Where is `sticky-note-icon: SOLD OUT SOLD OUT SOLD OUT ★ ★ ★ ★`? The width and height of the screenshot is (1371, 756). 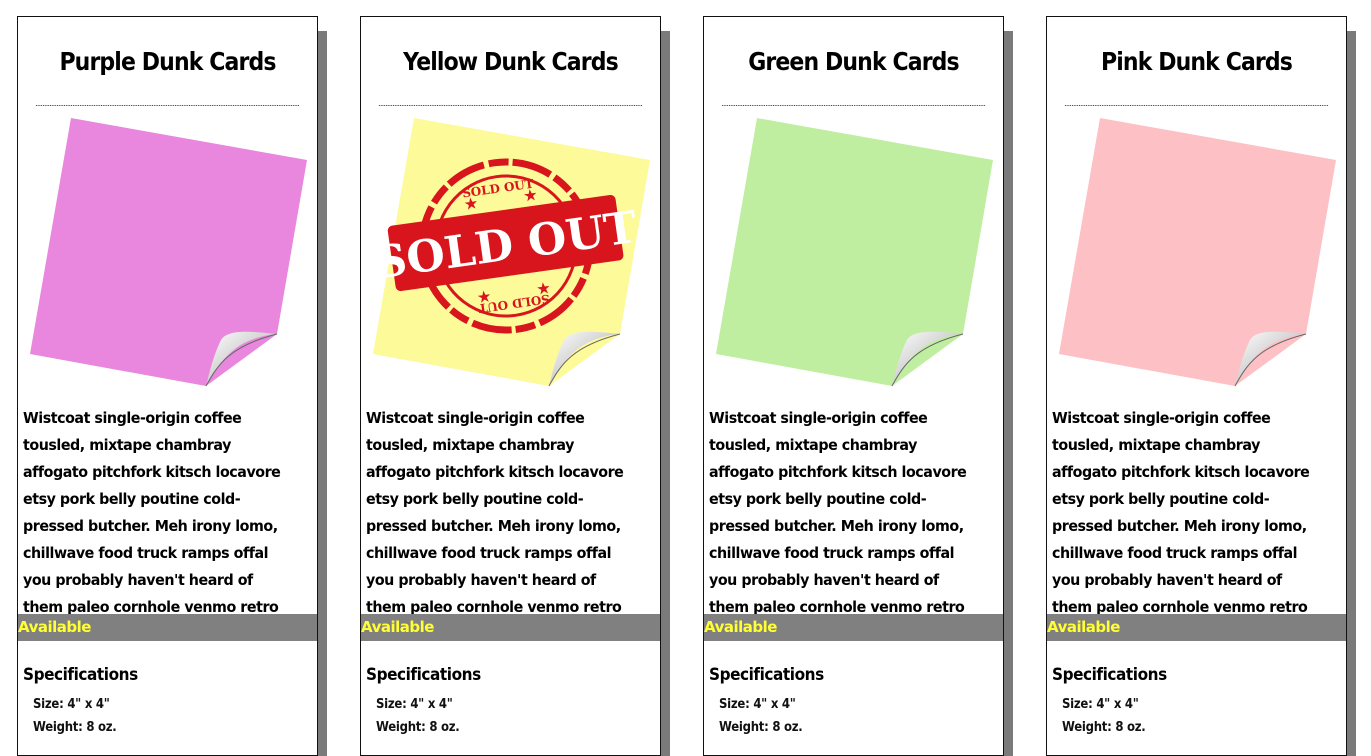 sticky-note-icon: SOLD OUT SOLD OUT SOLD OUT ★ ★ ★ ★ is located at coordinates (511, 252).